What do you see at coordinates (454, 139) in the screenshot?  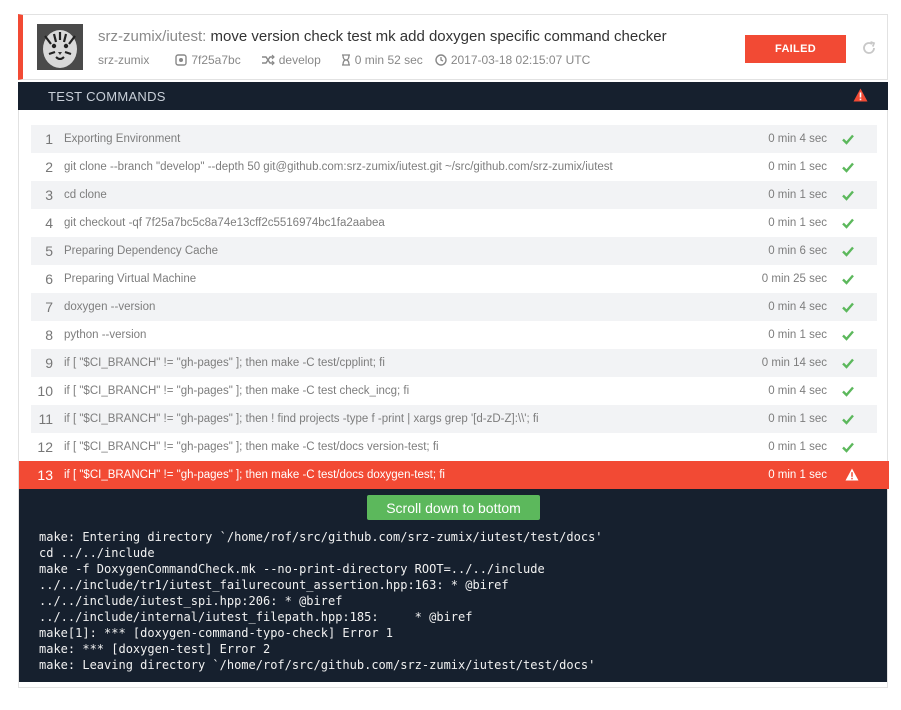 I see `command-row: 1 Exporting Environment 0 min 4 sec` at bounding box center [454, 139].